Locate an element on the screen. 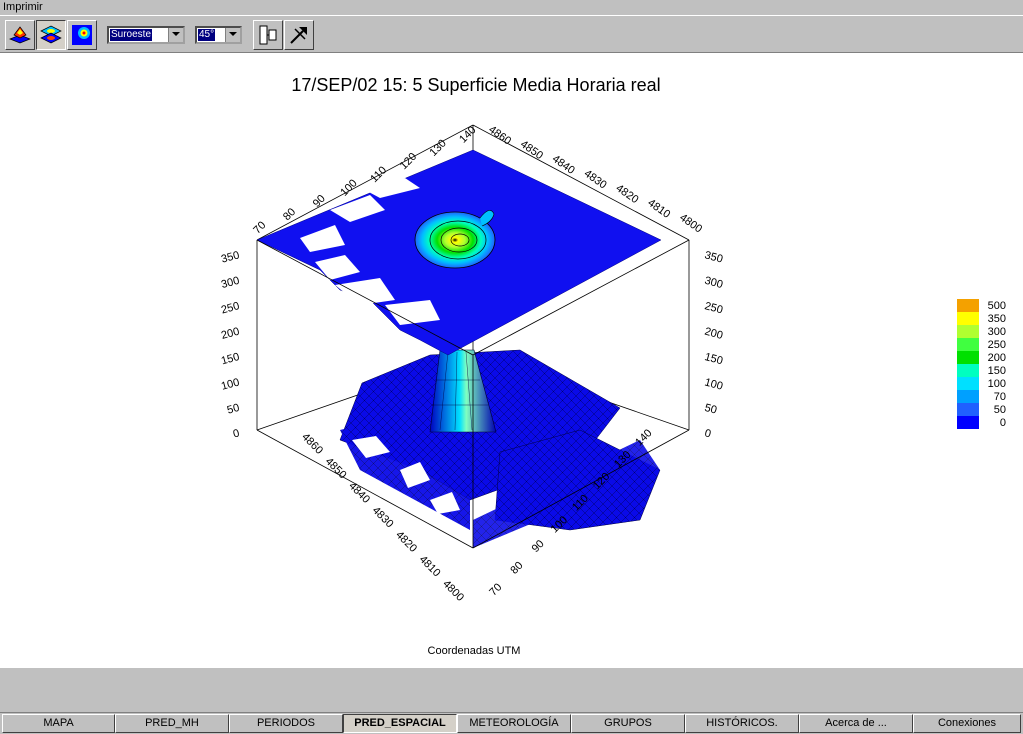  y-tick-bottom-label: 4810 is located at coordinates (430, 566).